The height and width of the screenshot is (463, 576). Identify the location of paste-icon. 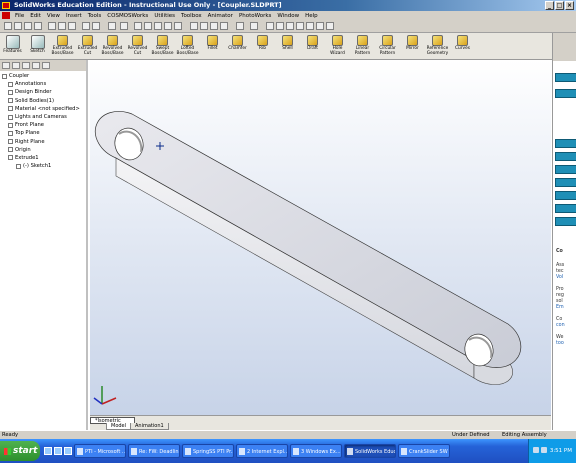
(72, 26).